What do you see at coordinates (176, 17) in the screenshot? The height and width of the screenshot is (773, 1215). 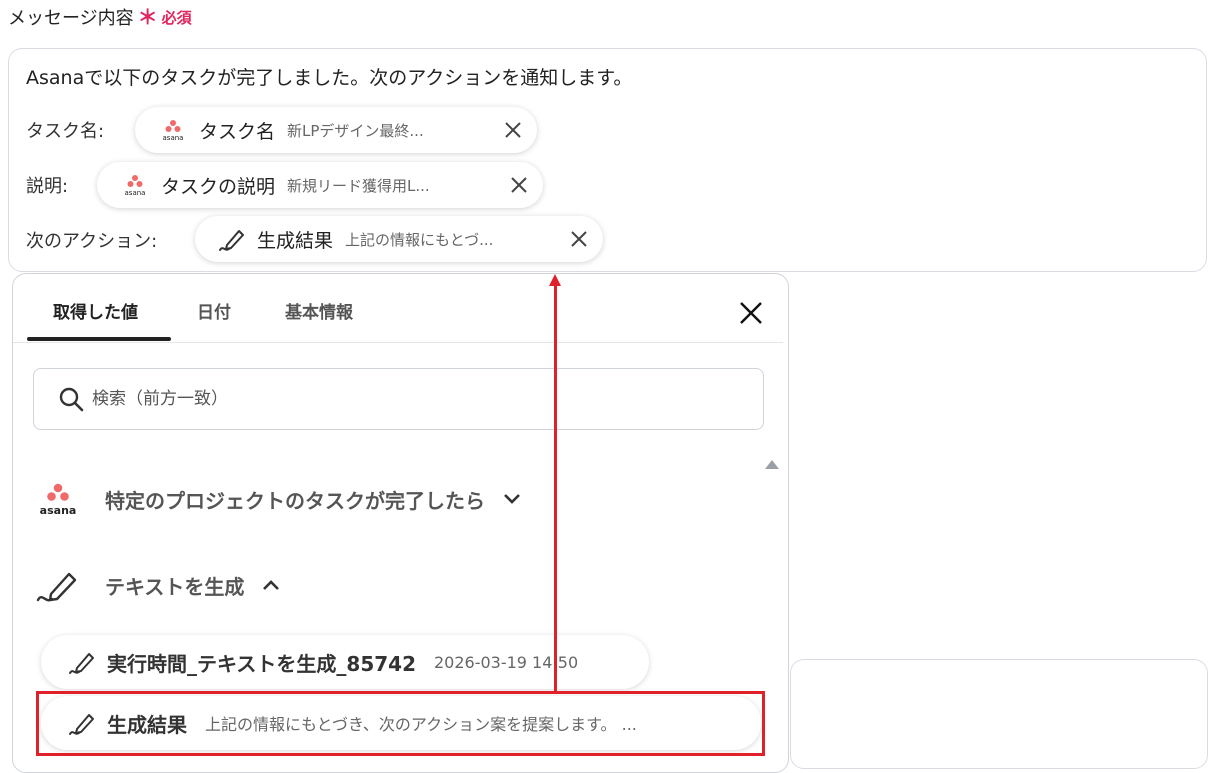 I see `required-text: 必須` at bounding box center [176, 17].